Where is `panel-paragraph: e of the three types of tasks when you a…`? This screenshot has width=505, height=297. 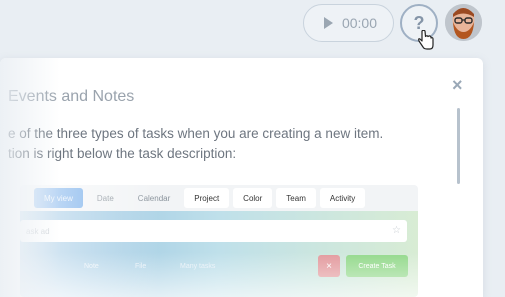 panel-paragraph: e of the three types of tasks when you a… is located at coordinates (218, 144).